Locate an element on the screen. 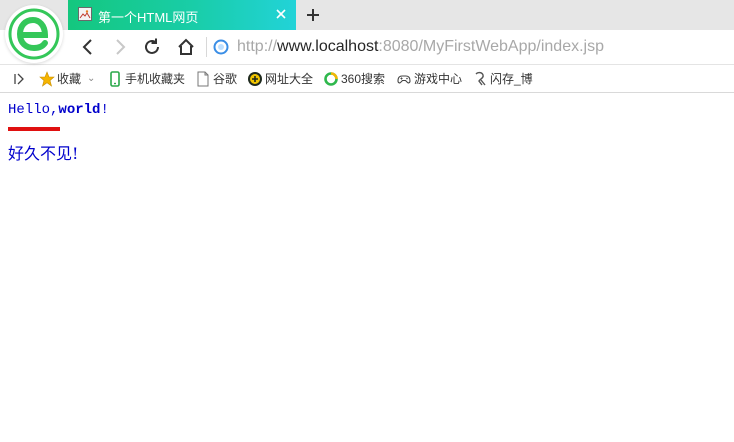  site-info-icon is located at coordinates (221, 47).